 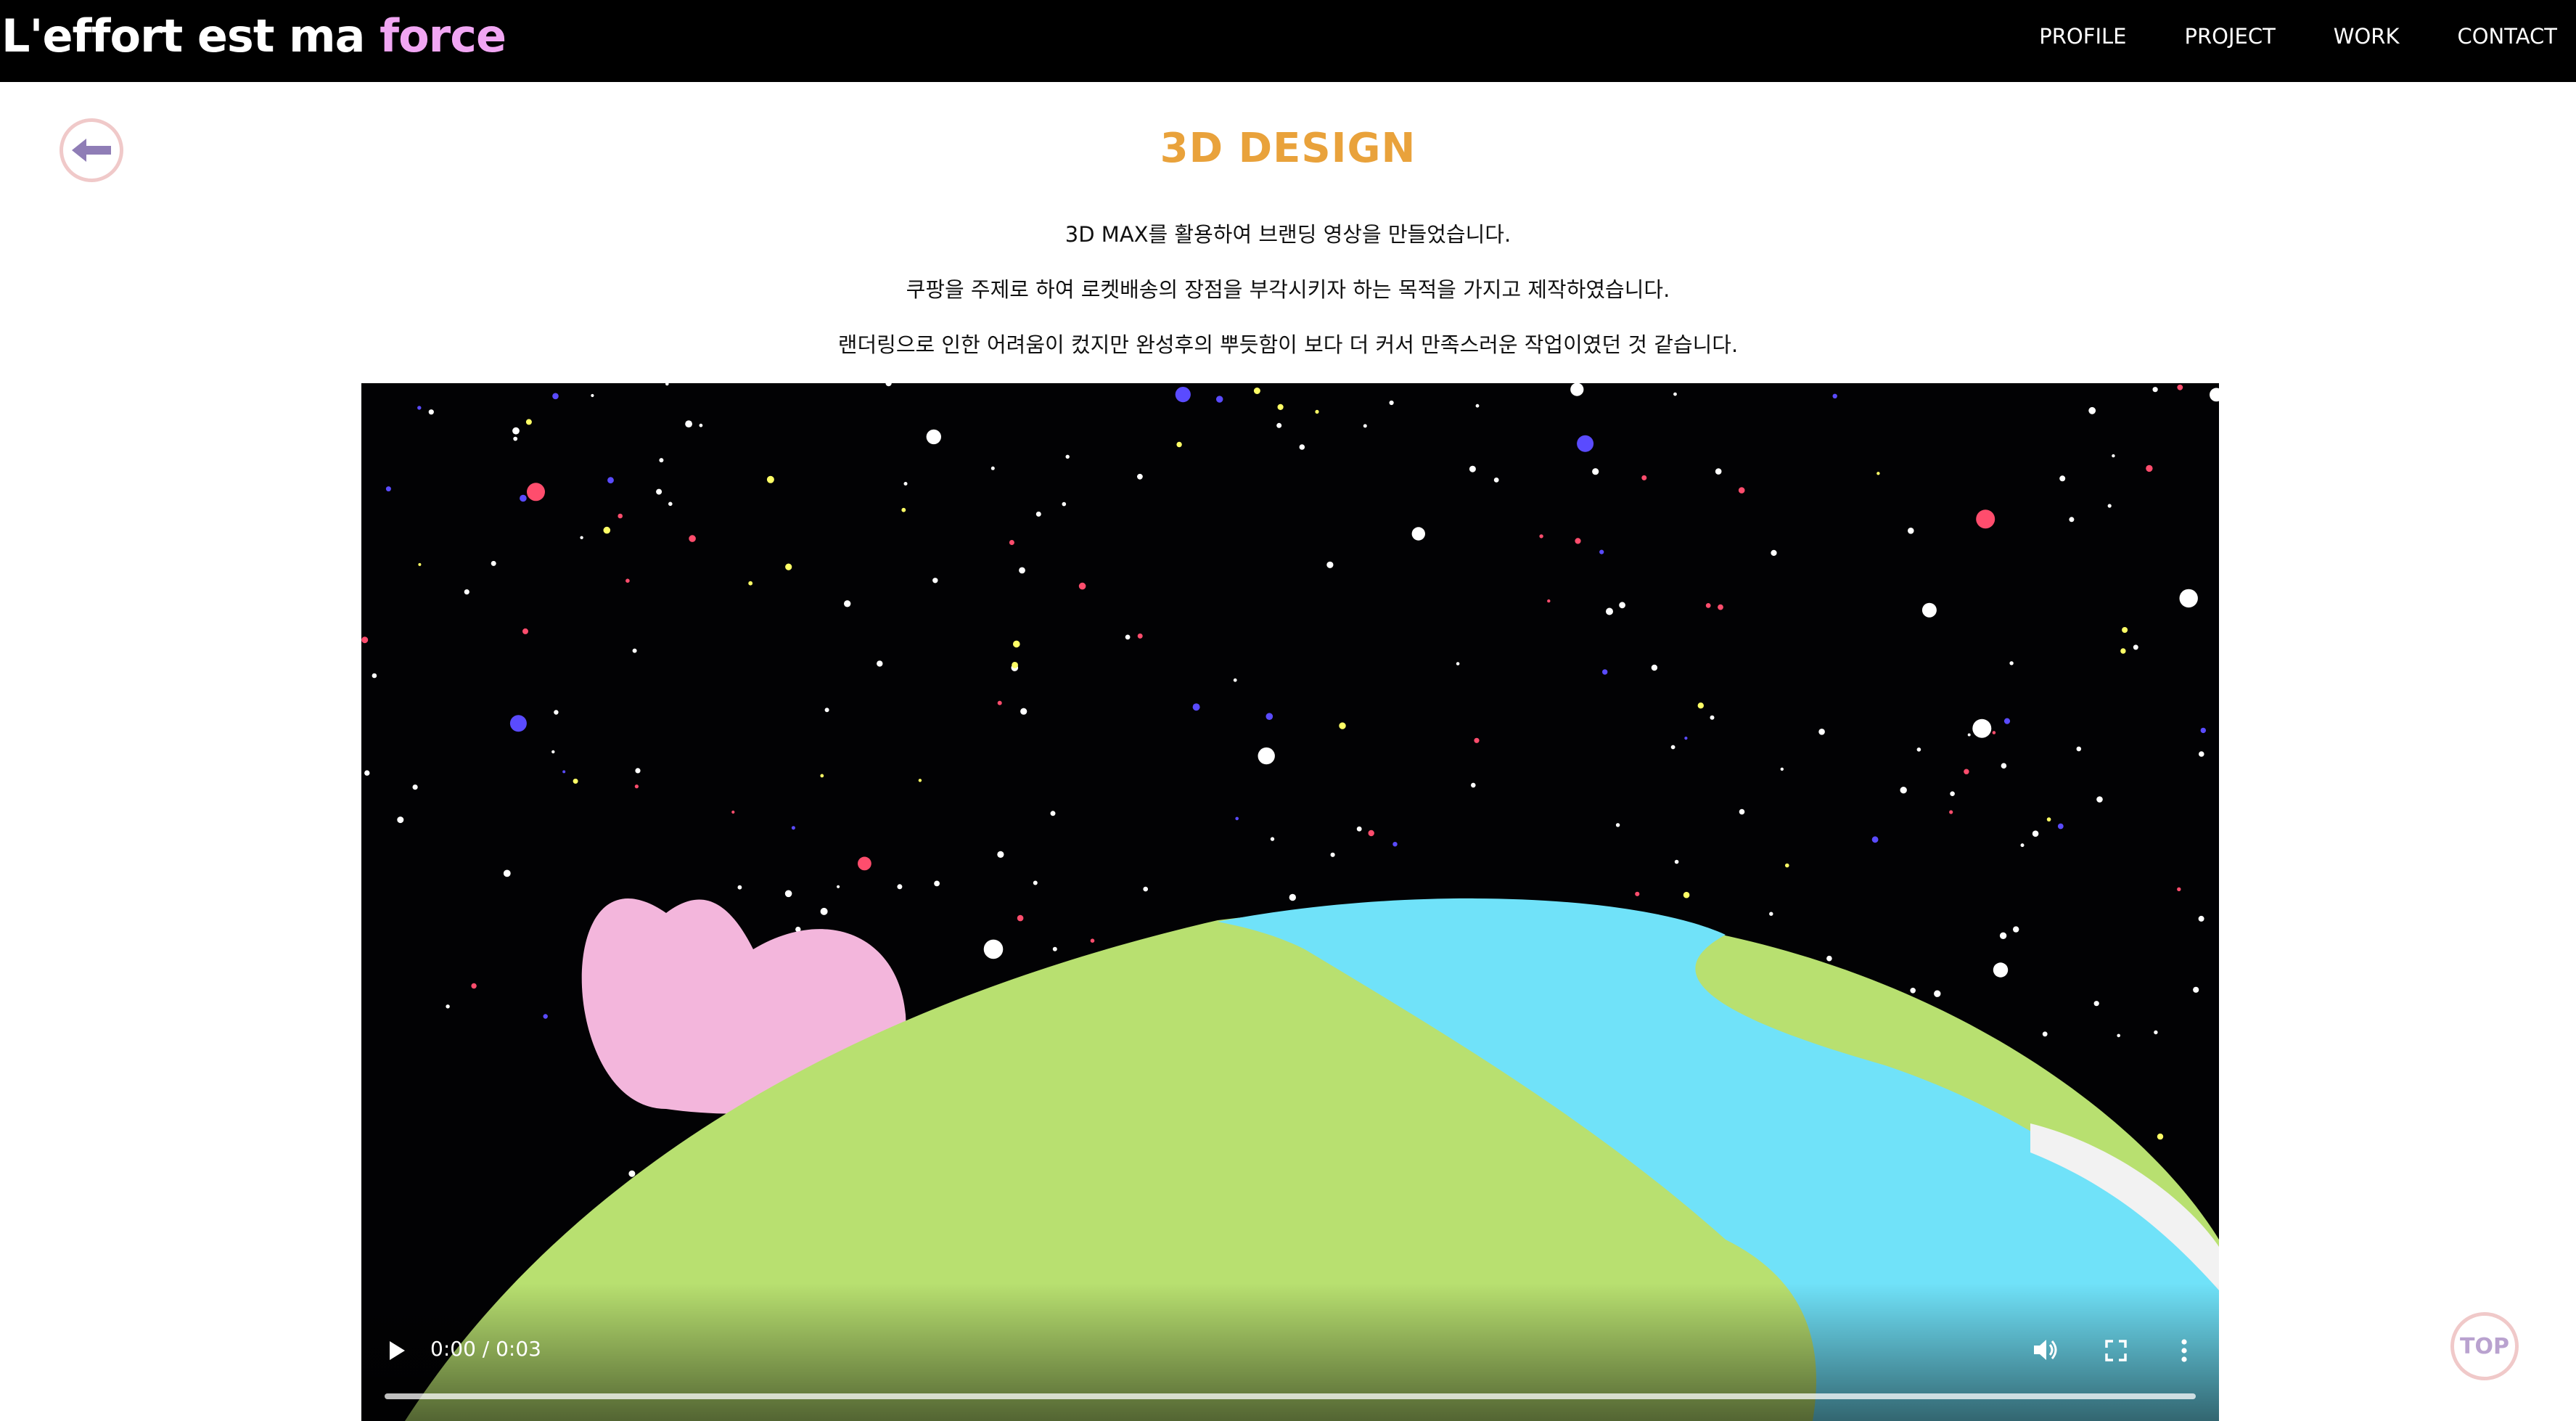 I want to click on volume-icon, so click(x=2045, y=1350).